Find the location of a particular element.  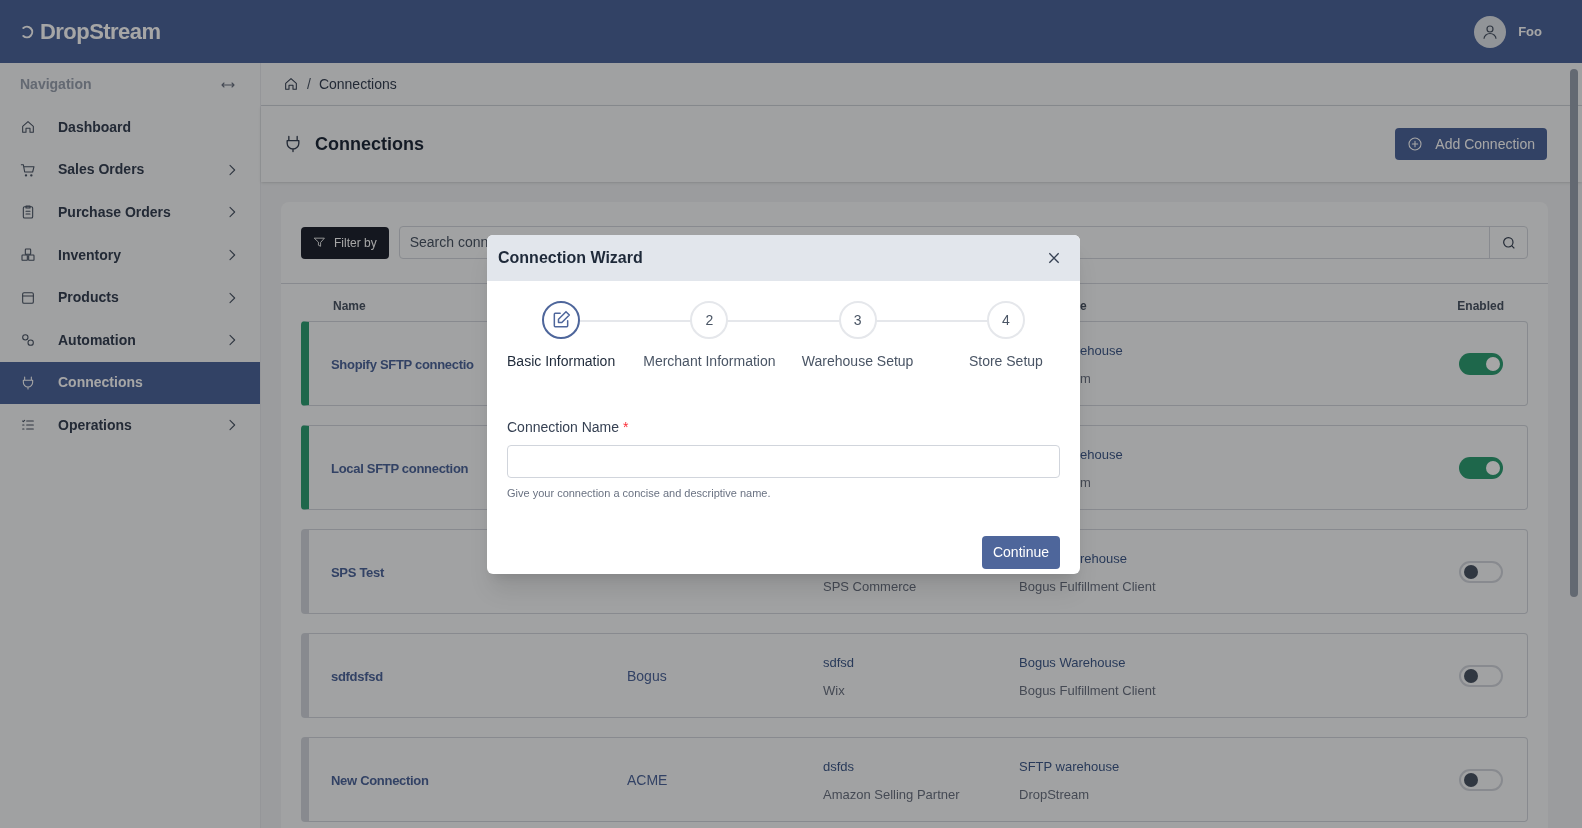

step-label: Basic Information is located at coordinates (561, 361).